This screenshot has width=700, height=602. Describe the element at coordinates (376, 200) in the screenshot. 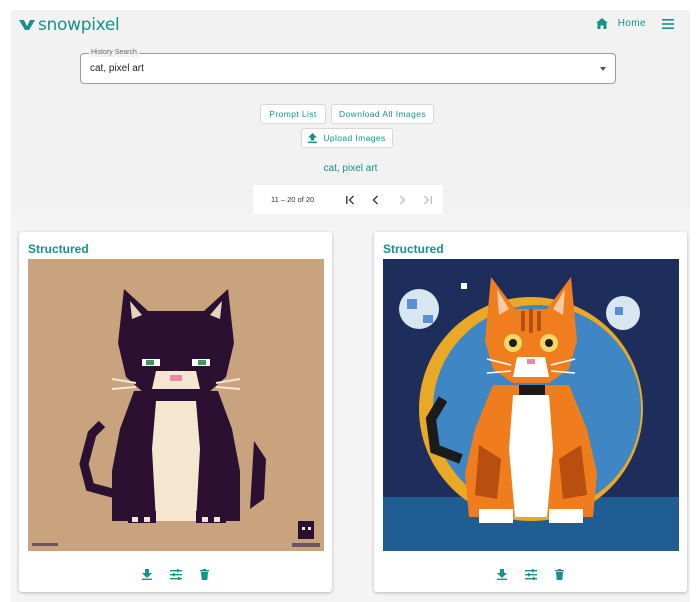

I see `chevron-left-icon` at that location.